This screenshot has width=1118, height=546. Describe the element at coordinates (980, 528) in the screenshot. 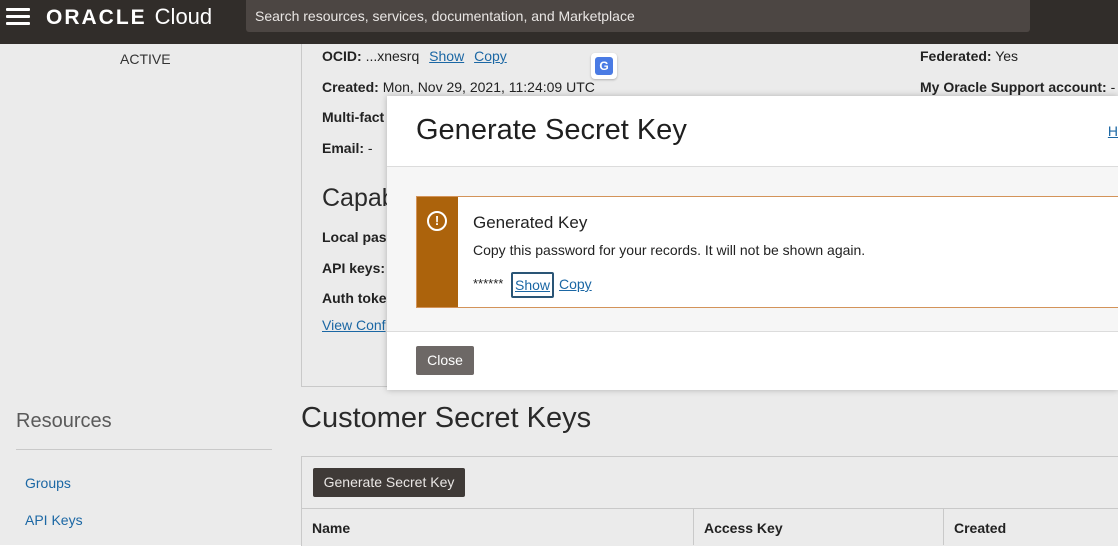

I see `column-header-created: Created` at that location.